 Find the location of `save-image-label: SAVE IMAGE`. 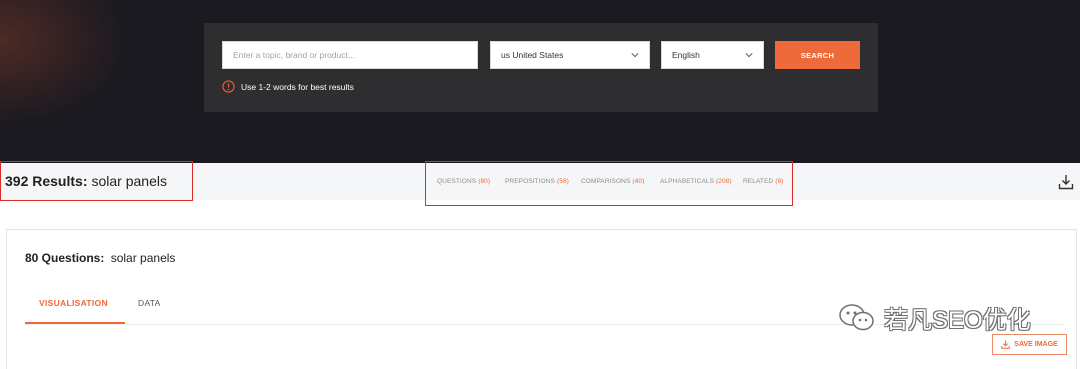

save-image-label: SAVE IMAGE is located at coordinates (1036, 344).